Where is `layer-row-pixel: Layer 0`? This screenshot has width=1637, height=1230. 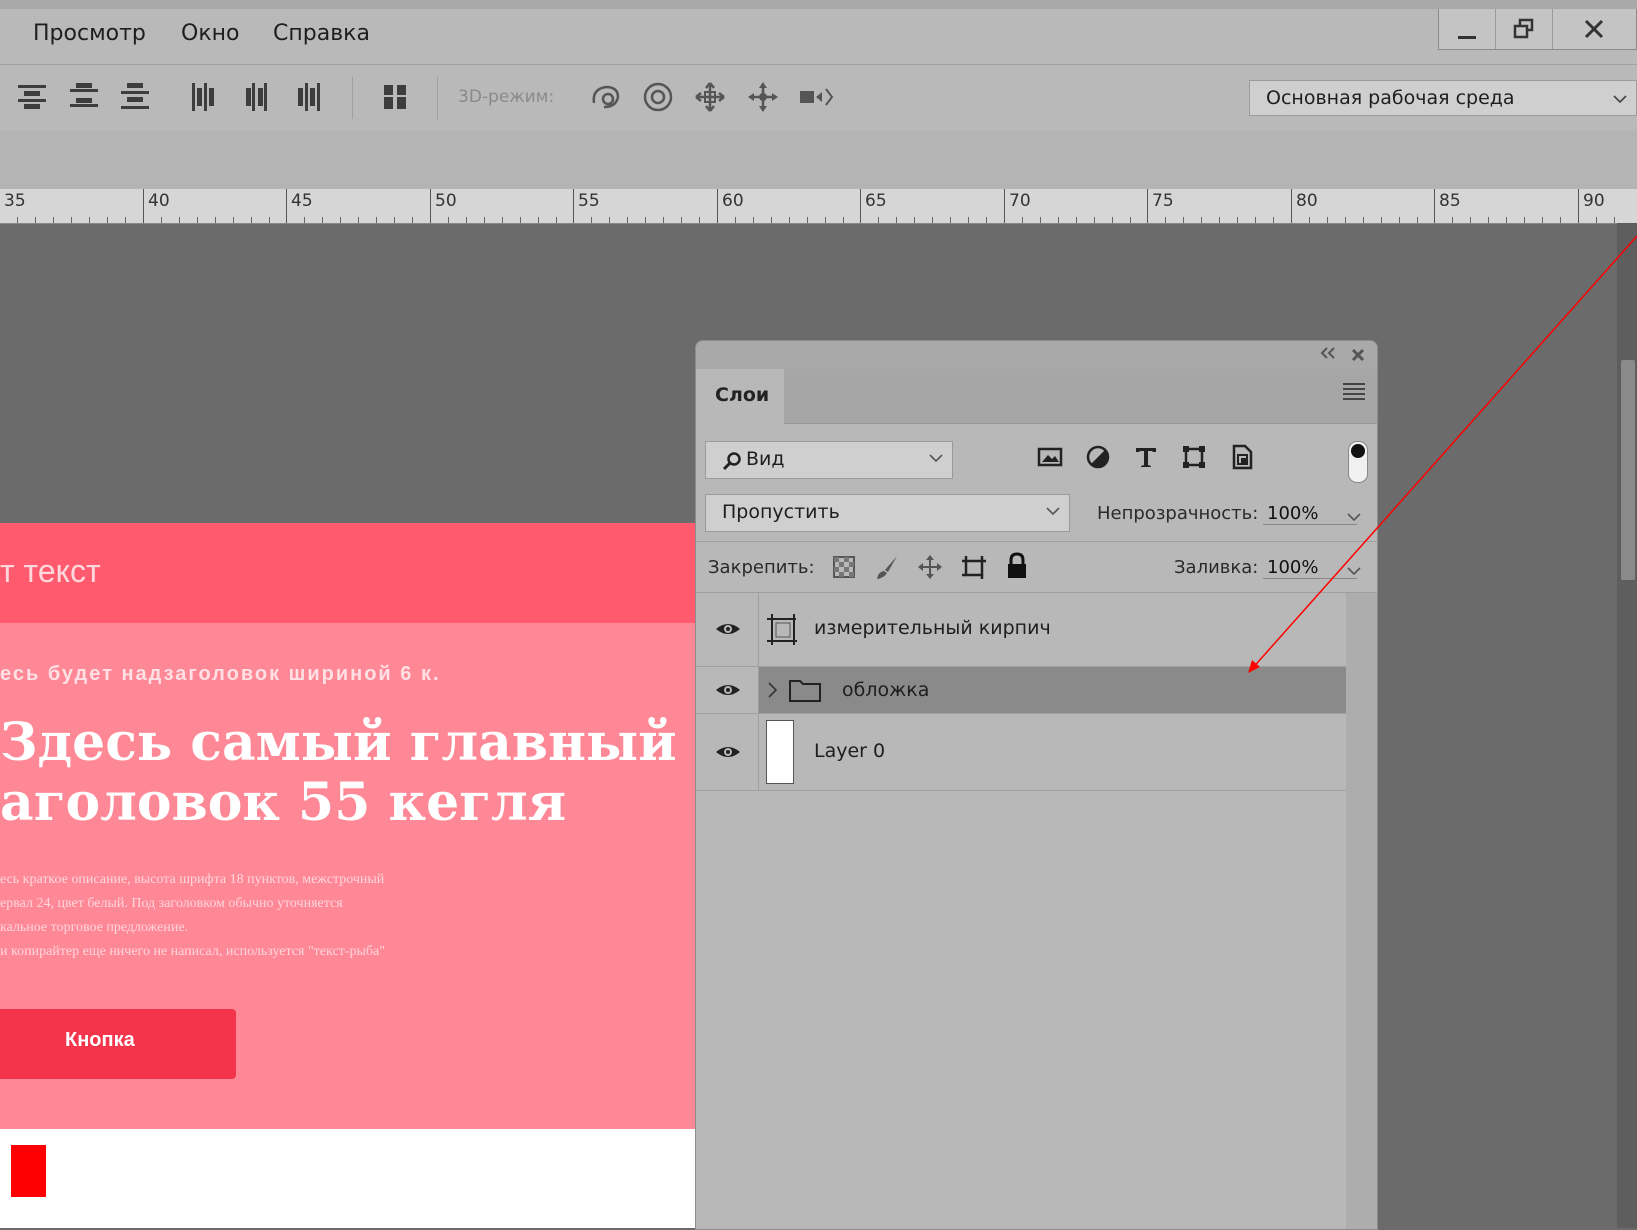
layer-row-pixel: Layer 0 is located at coordinates (1021, 752).